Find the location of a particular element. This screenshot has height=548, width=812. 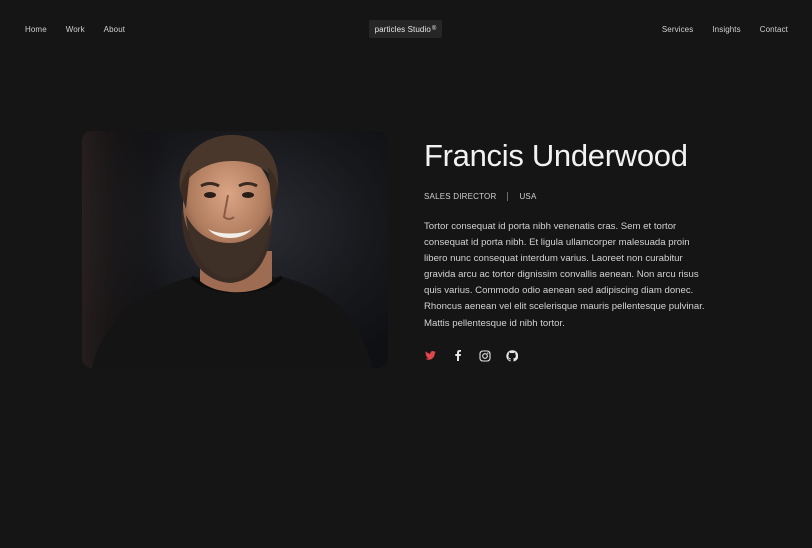

facebook-icon is located at coordinates (457, 355).